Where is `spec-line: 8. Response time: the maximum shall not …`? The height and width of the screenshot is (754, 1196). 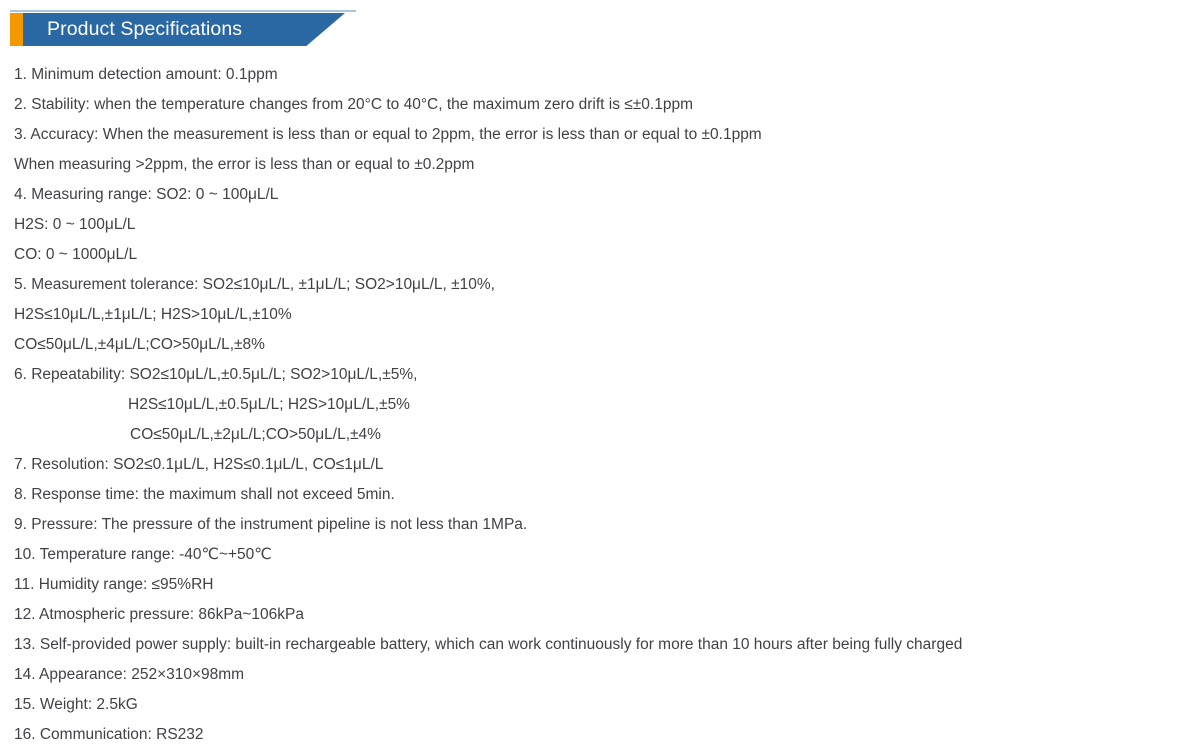 spec-line: 8. Response time: the maximum shall not … is located at coordinates (204, 494).